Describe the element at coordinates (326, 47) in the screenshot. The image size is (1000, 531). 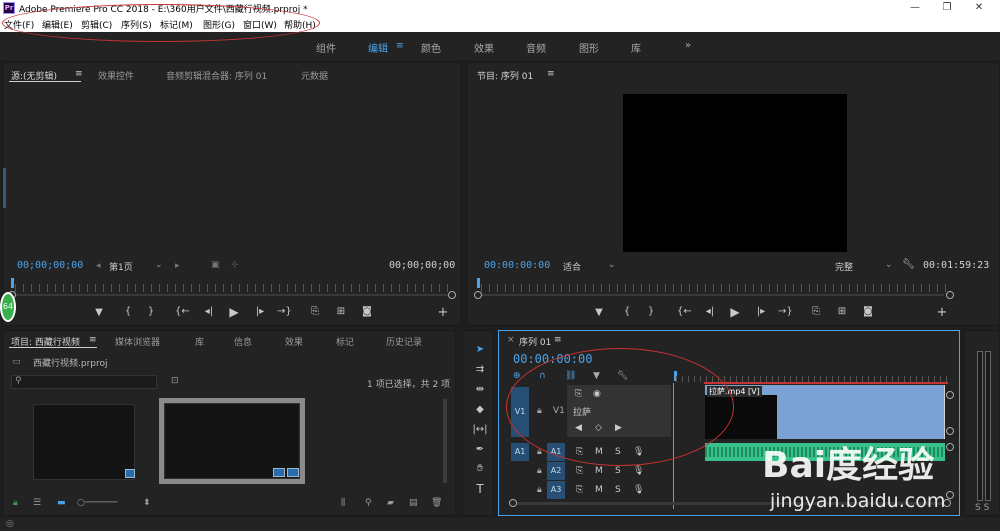
I see `workspace-assembly: 组件` at that location.